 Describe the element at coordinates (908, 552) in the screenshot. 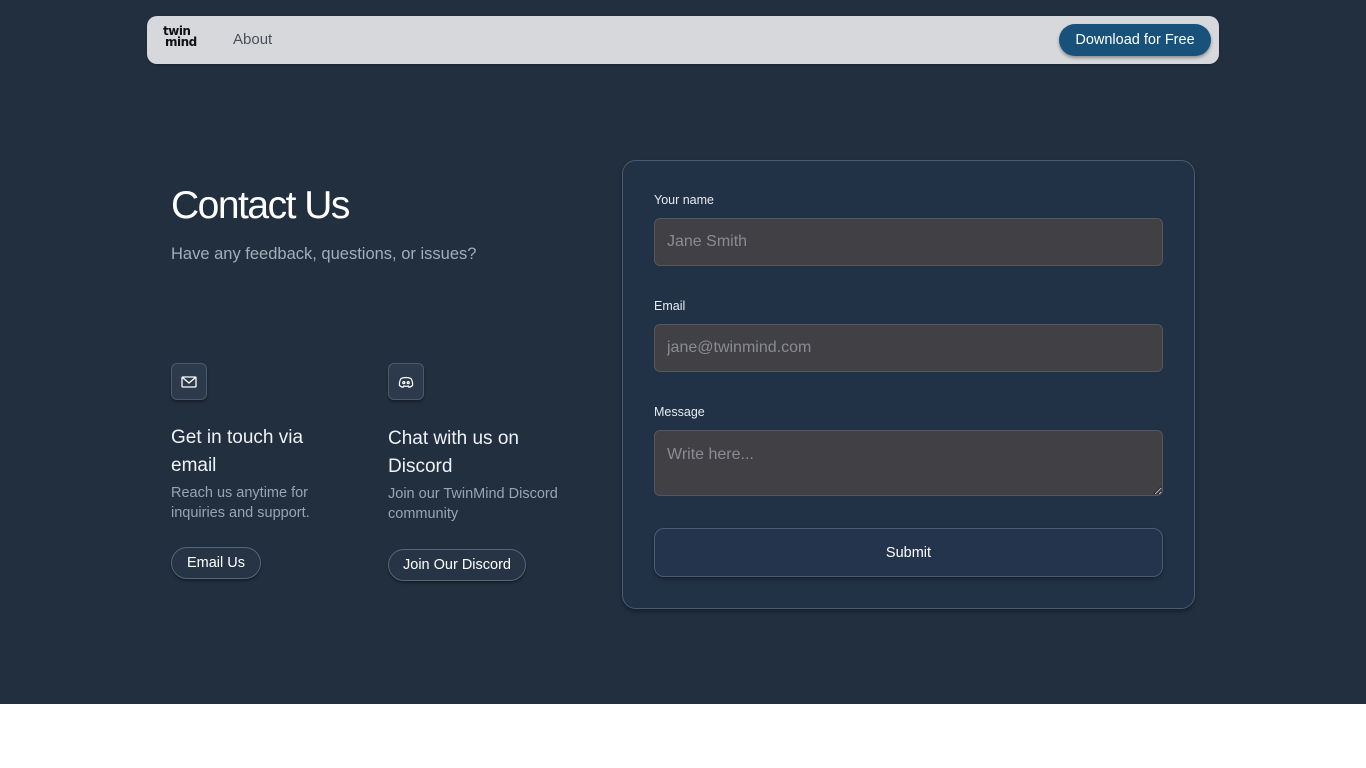

I see `submit-button: Submit` at that location.